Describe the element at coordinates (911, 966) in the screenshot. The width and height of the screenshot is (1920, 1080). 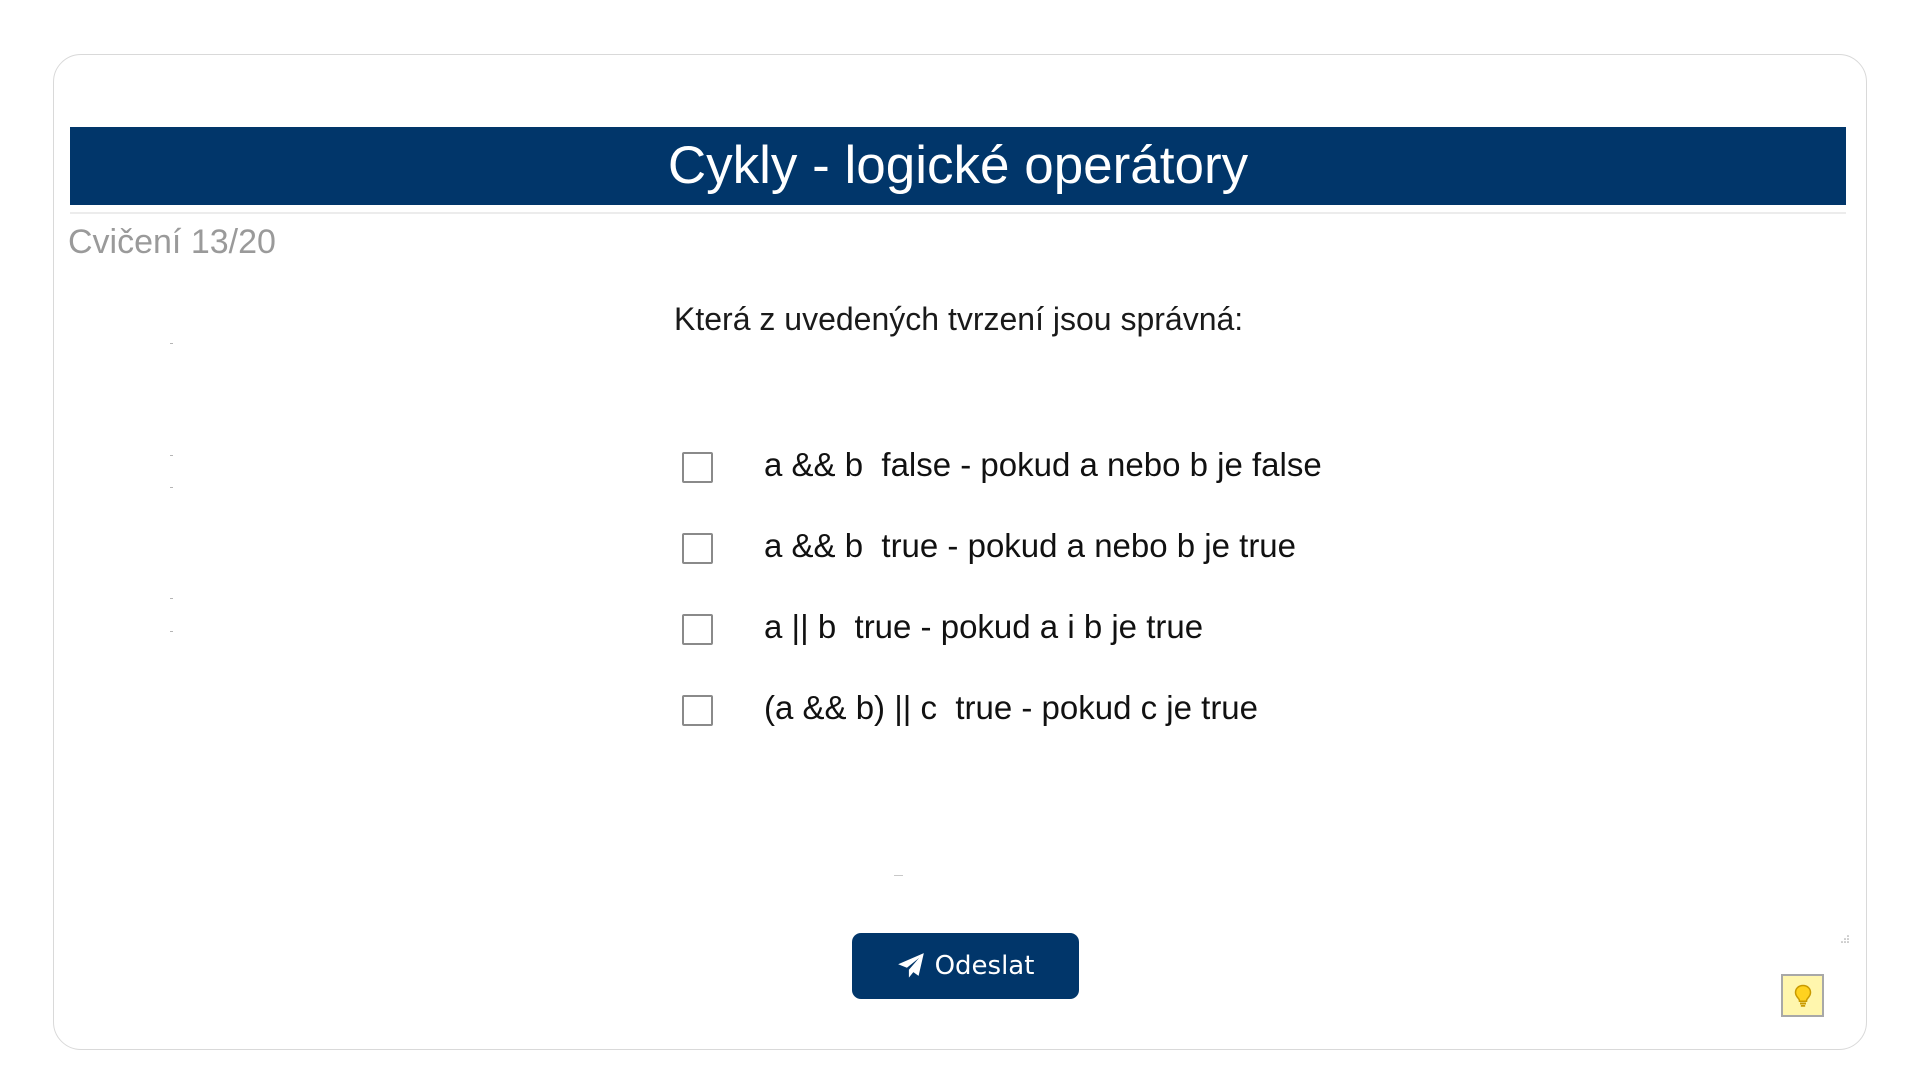
I see `paper-plane-icon` at that location.